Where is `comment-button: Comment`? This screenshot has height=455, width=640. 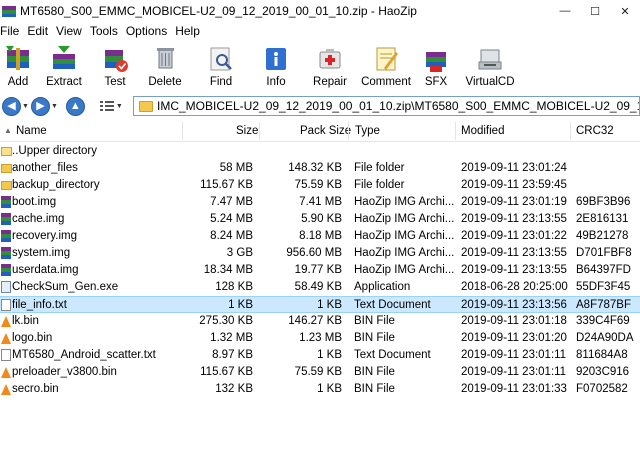 comment-button: Comment is located at coordinates (386, 67).